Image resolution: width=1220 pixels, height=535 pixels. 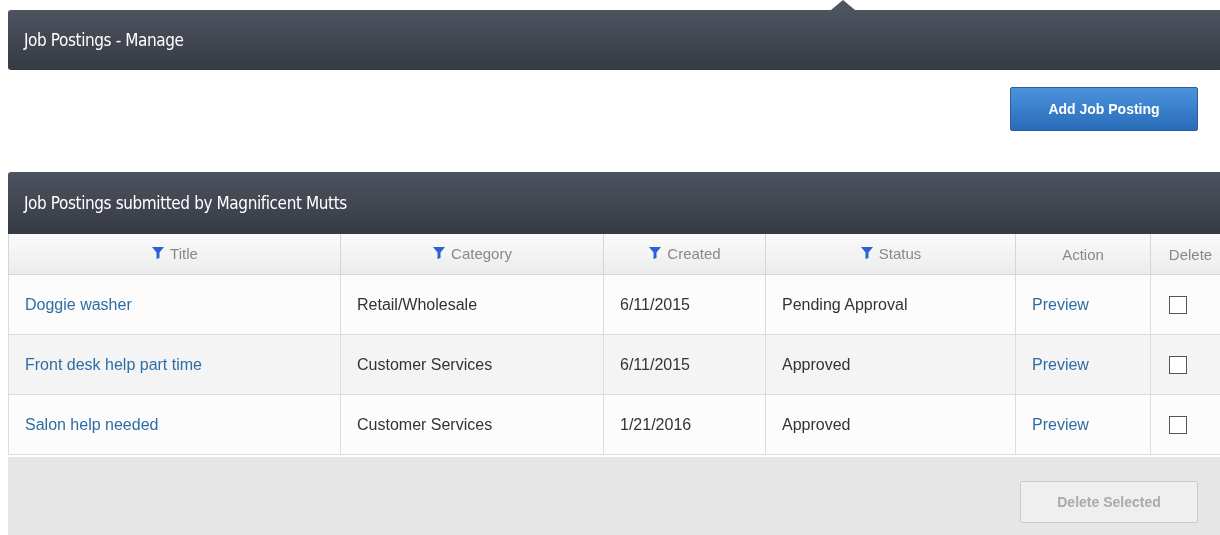 What do you see at coordinates (78, 304) in the screenshot?
I see `job-title-link: Doggie washer` at bounding box center [78, 304].